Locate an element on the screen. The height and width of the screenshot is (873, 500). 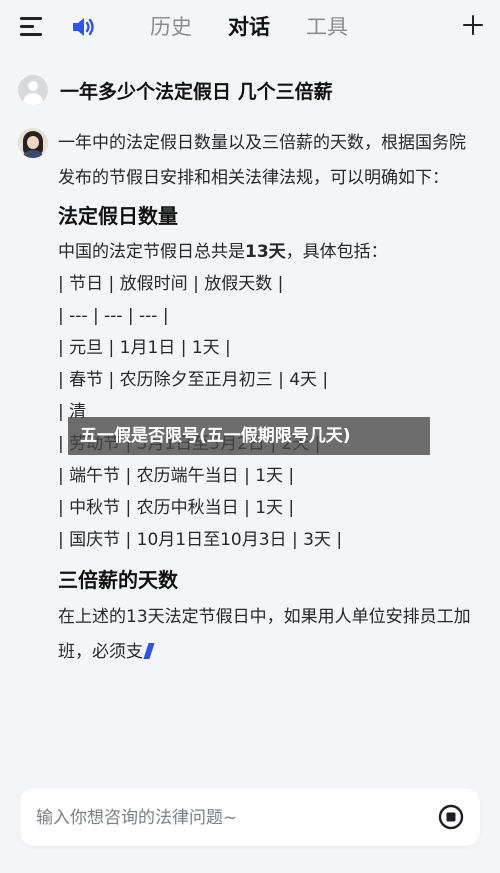
watermark-caption: 五一假是否限号(五一假期限号几天) is located at coordinates (249, 436).